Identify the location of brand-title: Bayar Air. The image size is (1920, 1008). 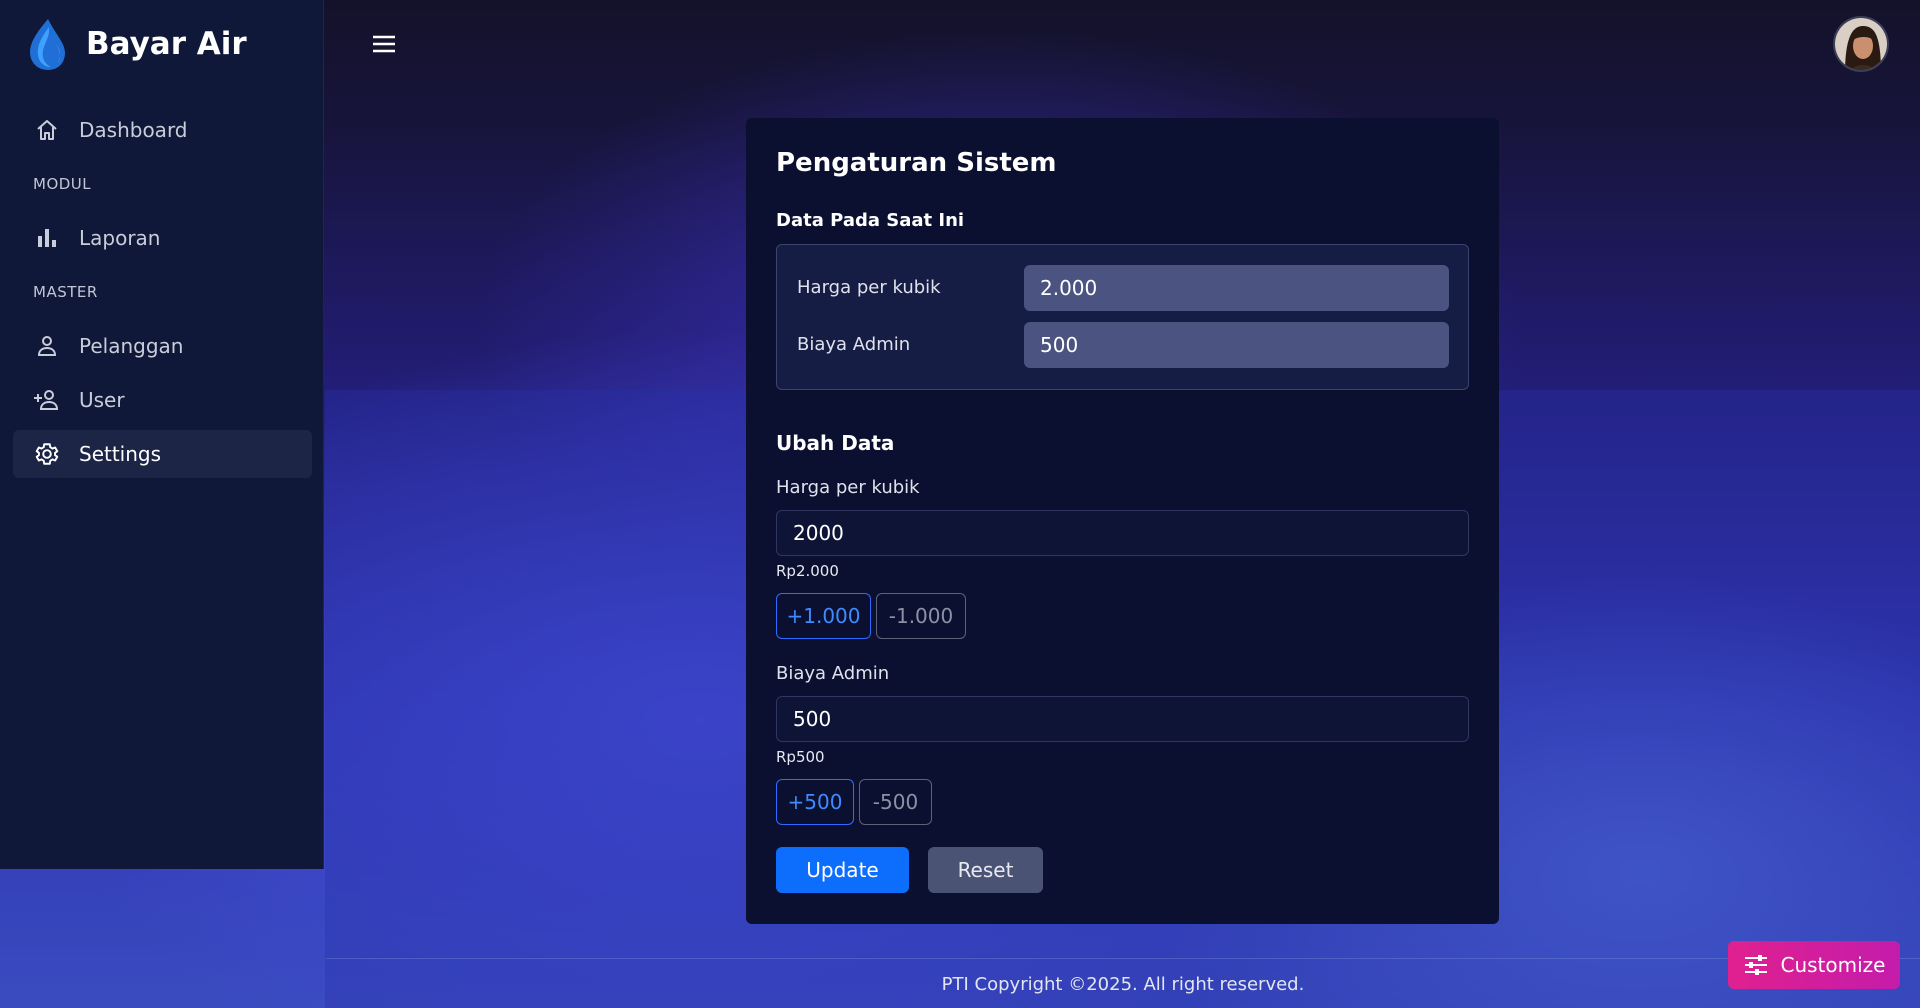
(166, 44).